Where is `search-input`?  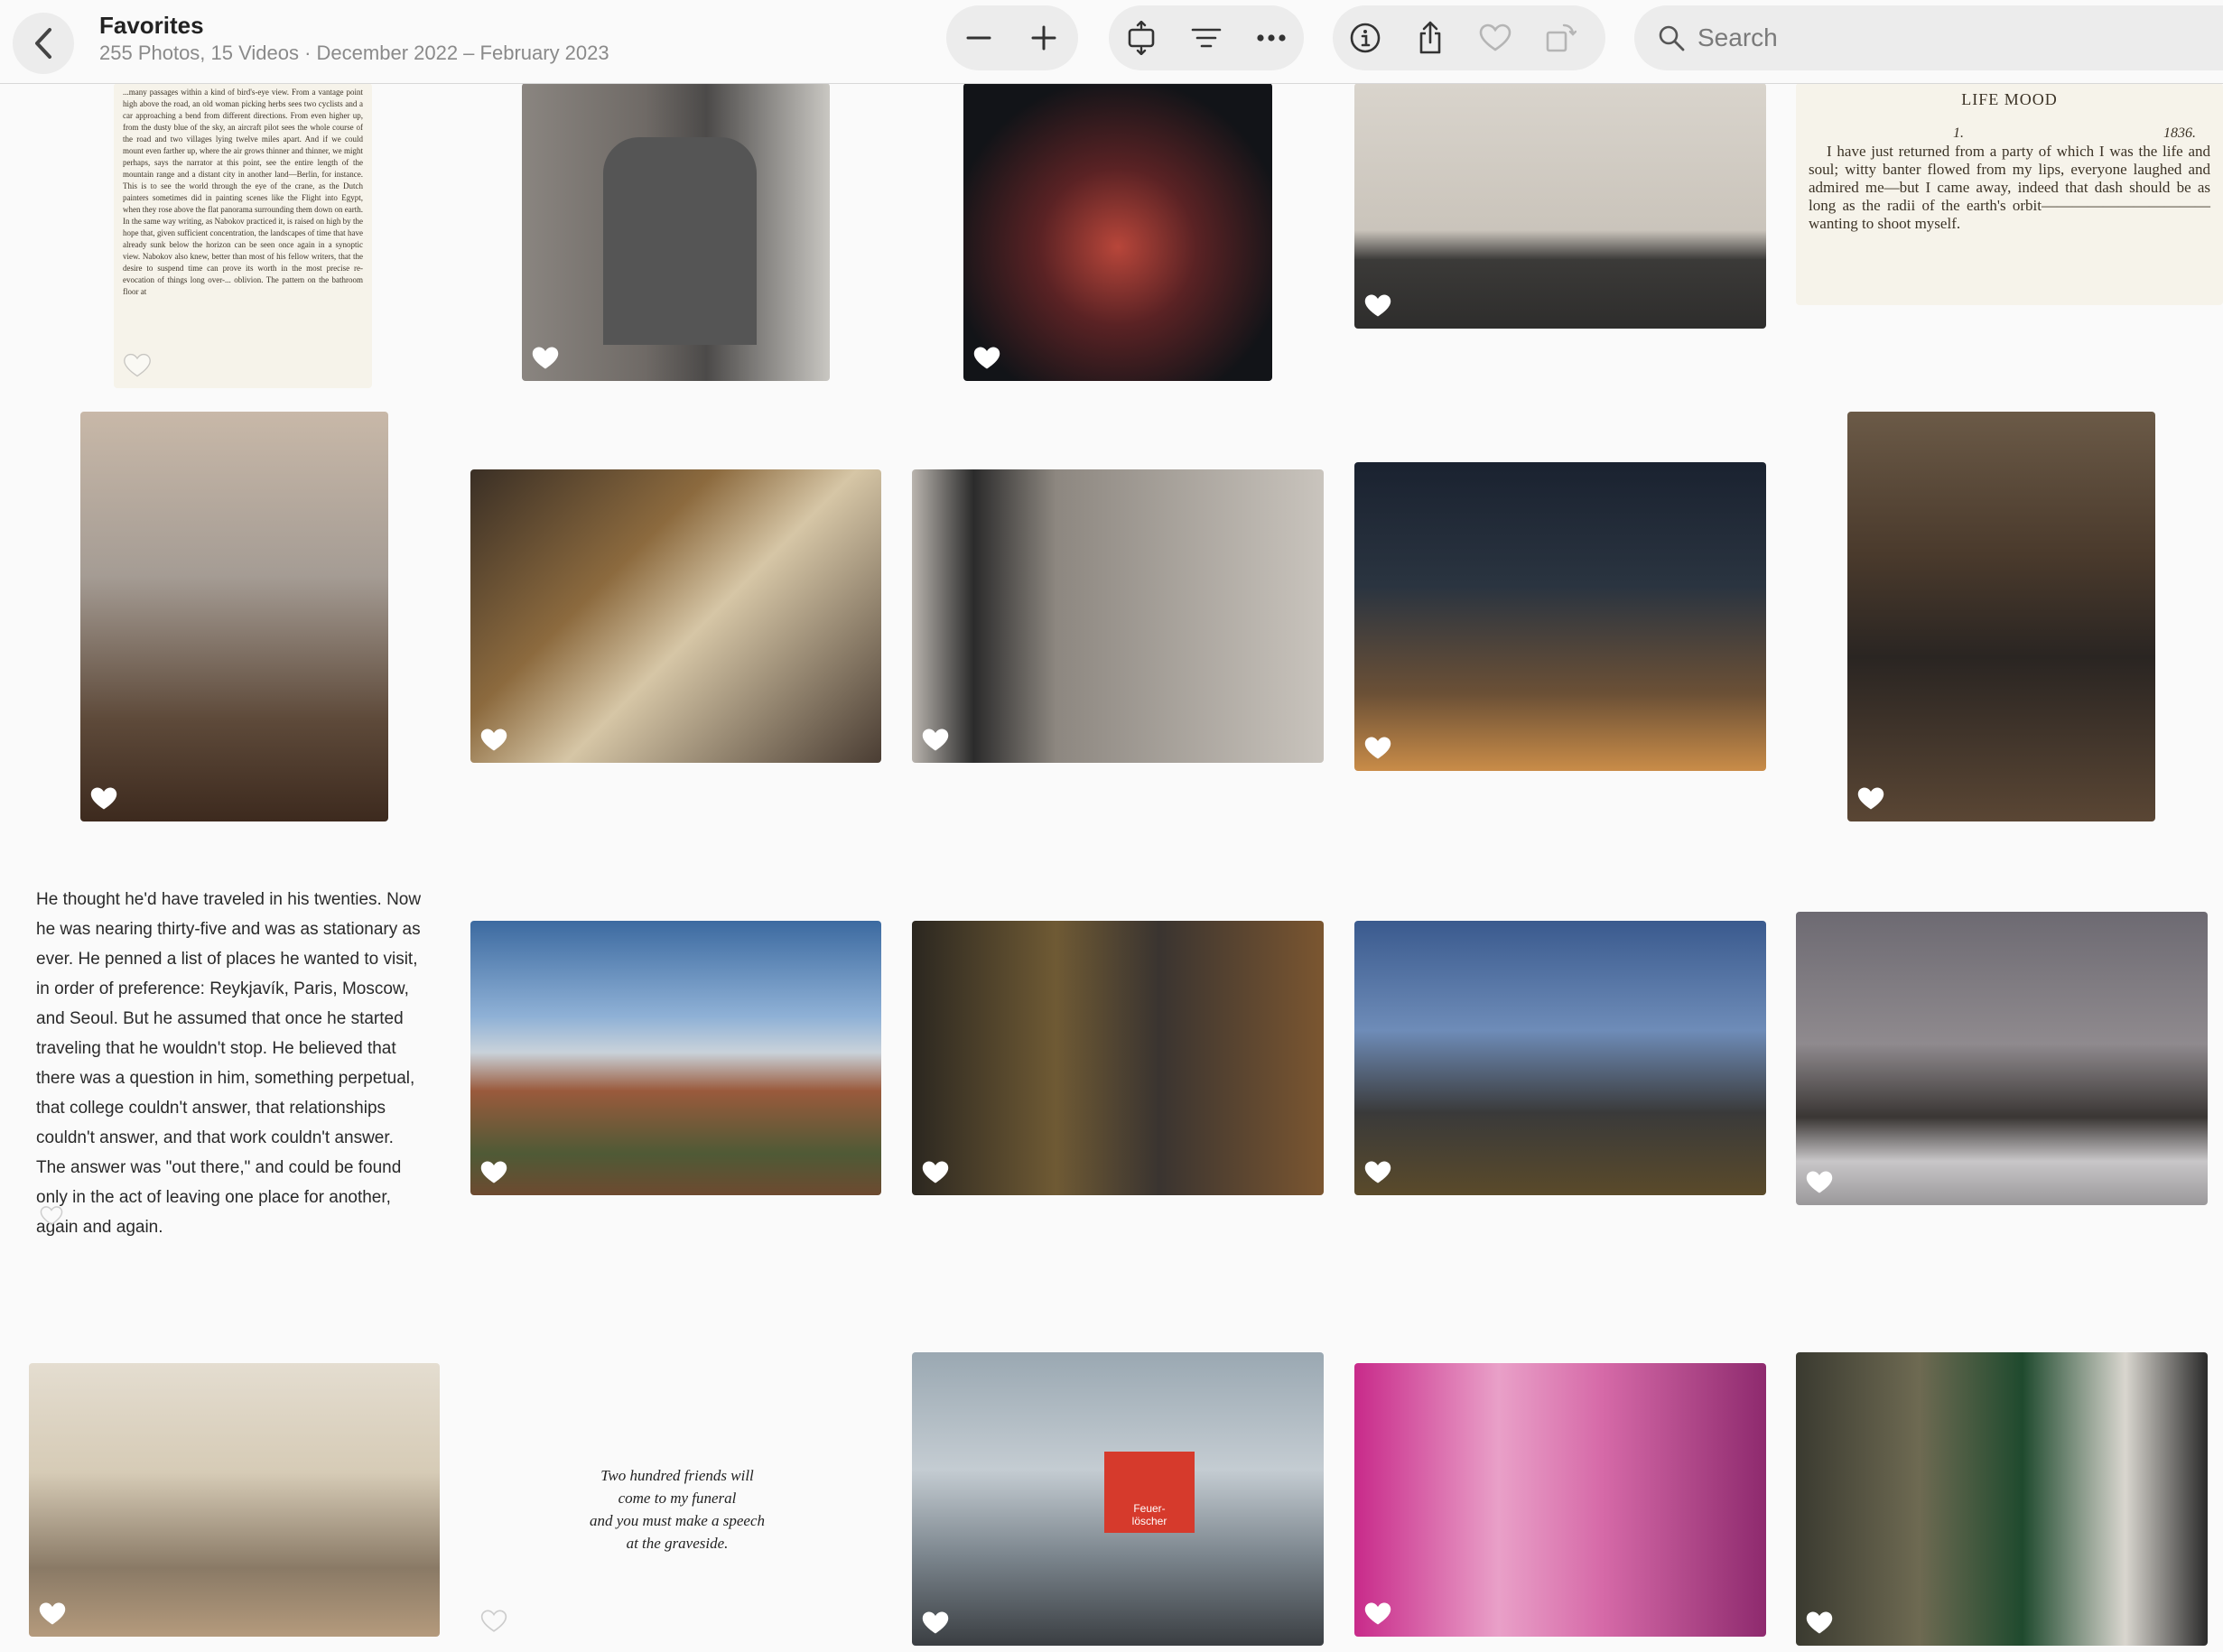
search-input is located at coordinates (1942, 38).